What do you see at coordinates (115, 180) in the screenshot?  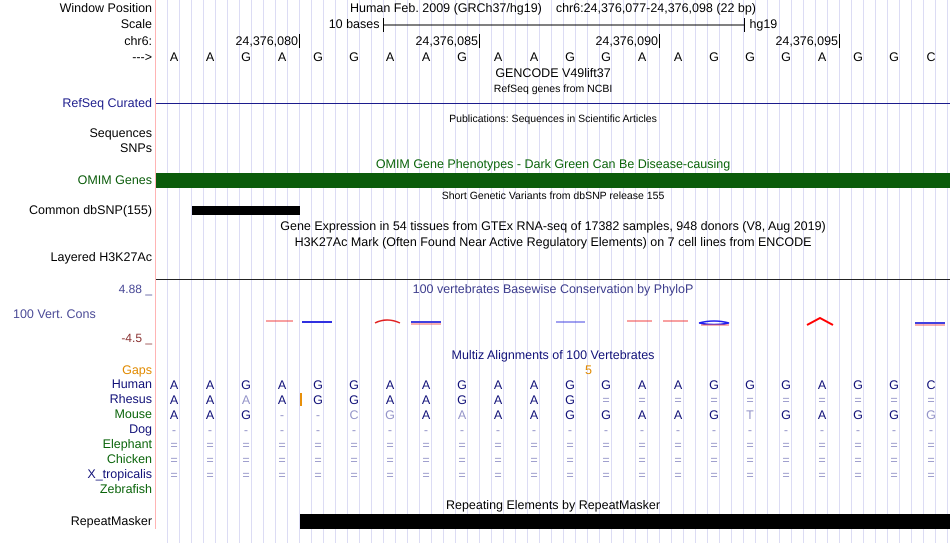 I see `track-label: OMIM Genes` at bounding box center [115, 180].